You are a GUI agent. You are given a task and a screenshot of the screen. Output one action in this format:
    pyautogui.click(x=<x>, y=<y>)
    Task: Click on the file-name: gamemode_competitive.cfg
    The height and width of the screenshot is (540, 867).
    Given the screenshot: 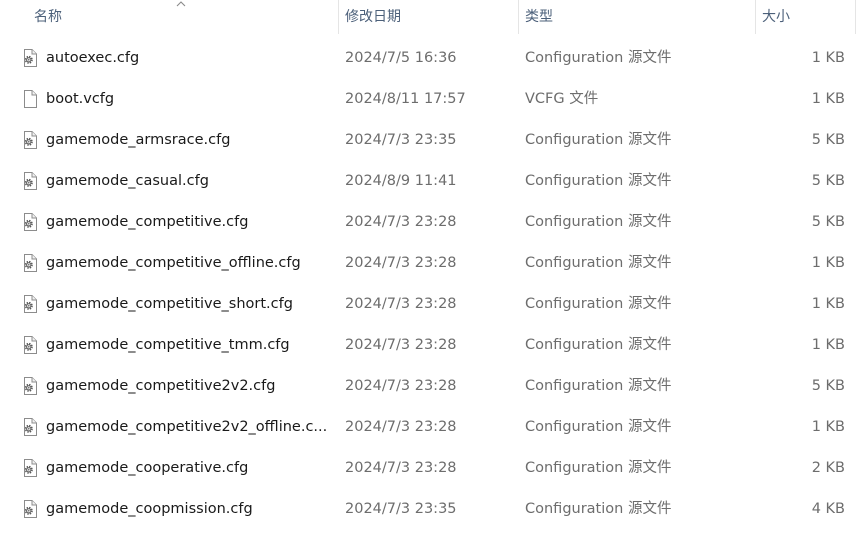 What is the action you would take?
    pyautogui.click(x=189, y=222)
    